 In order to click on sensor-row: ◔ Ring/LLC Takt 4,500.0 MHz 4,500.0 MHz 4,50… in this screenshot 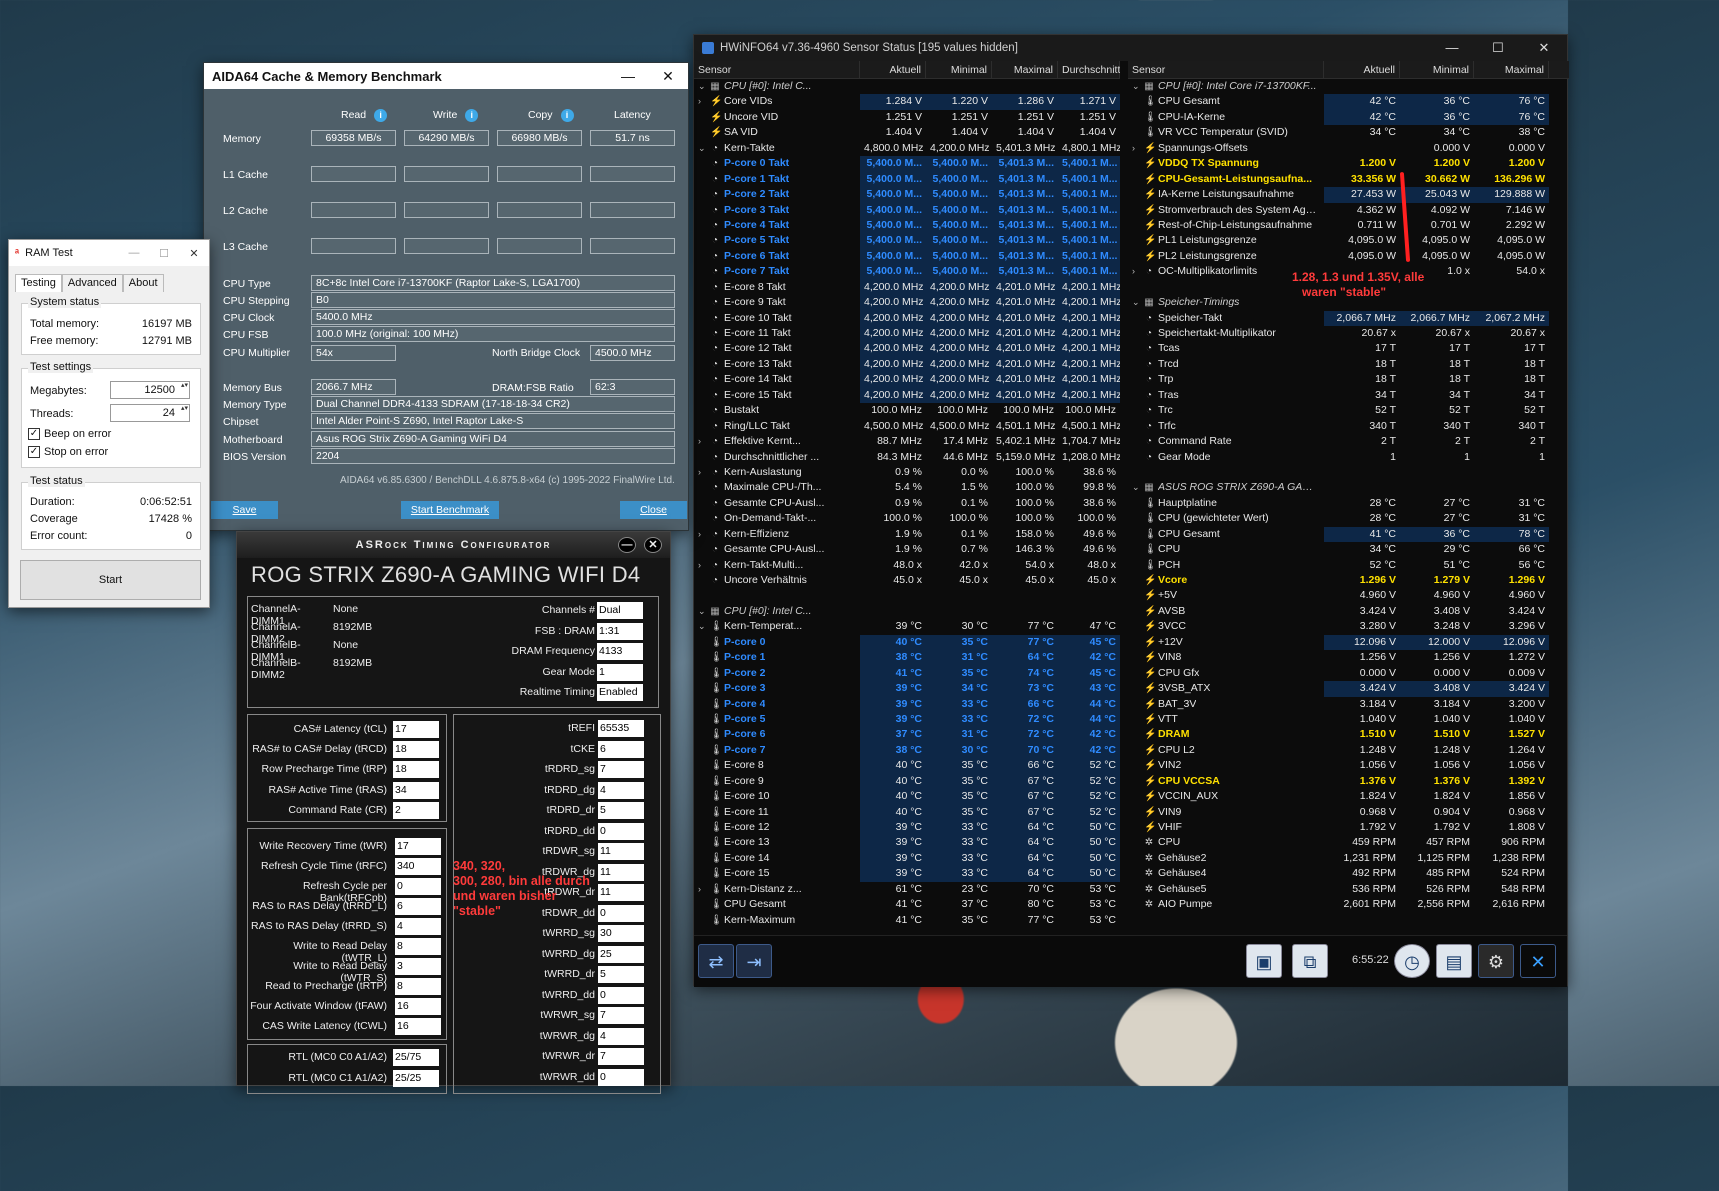, I will do `click(907, 426)`.